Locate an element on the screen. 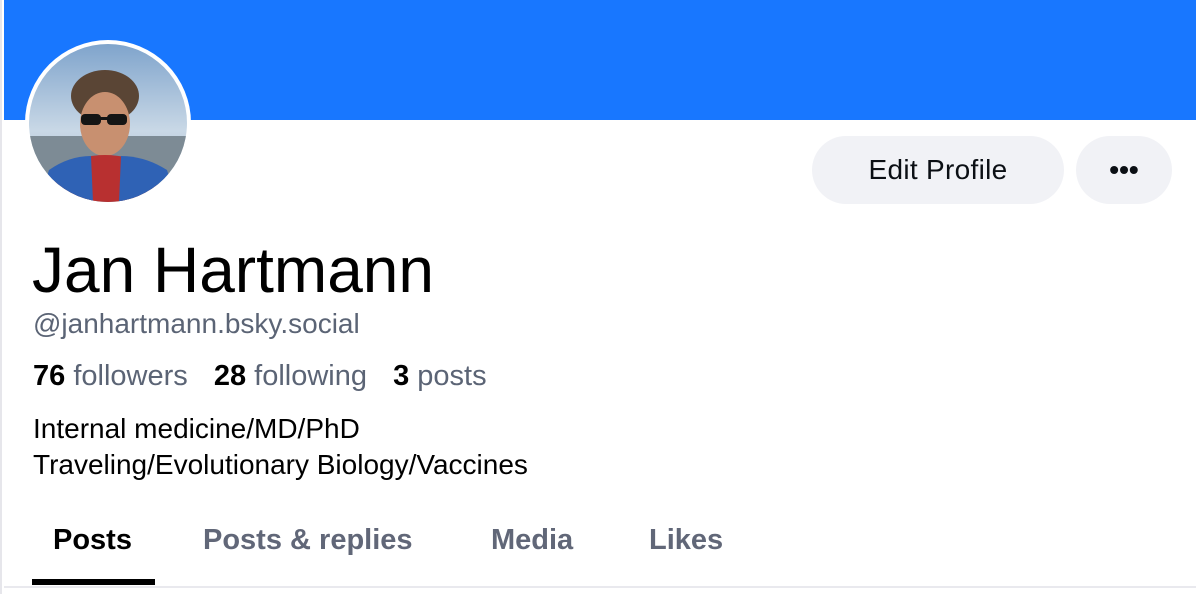 The image size is (1196, 594). active-tab-indicator is located at coordinates (93, 582).